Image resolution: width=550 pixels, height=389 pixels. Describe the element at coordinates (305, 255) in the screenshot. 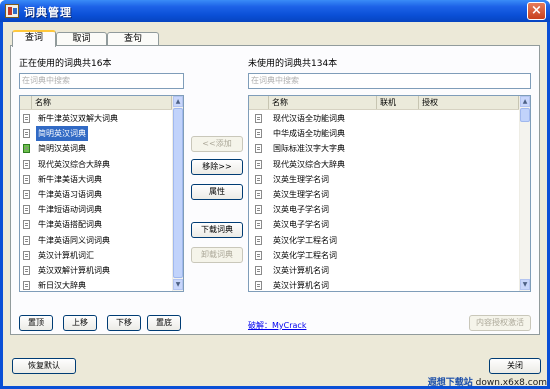

I see `dictionary-name: 汉英化学工程名词` at that location.